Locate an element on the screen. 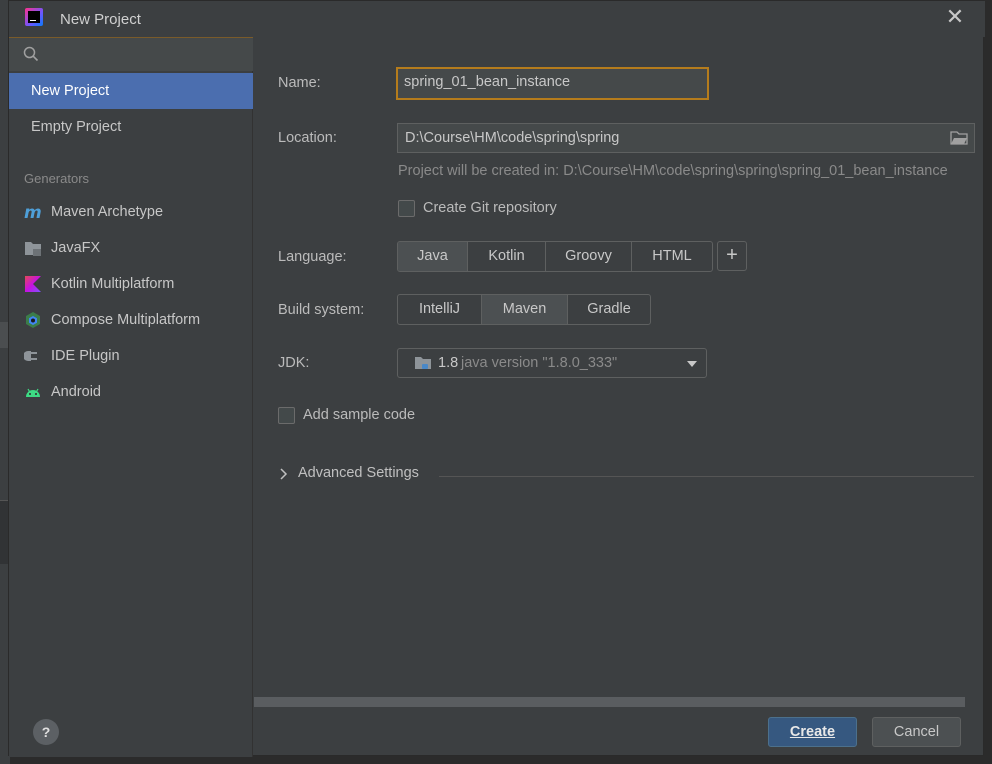  location-value: D:\Course\HM\code\spring\spring is located at coordinates (512, 138).